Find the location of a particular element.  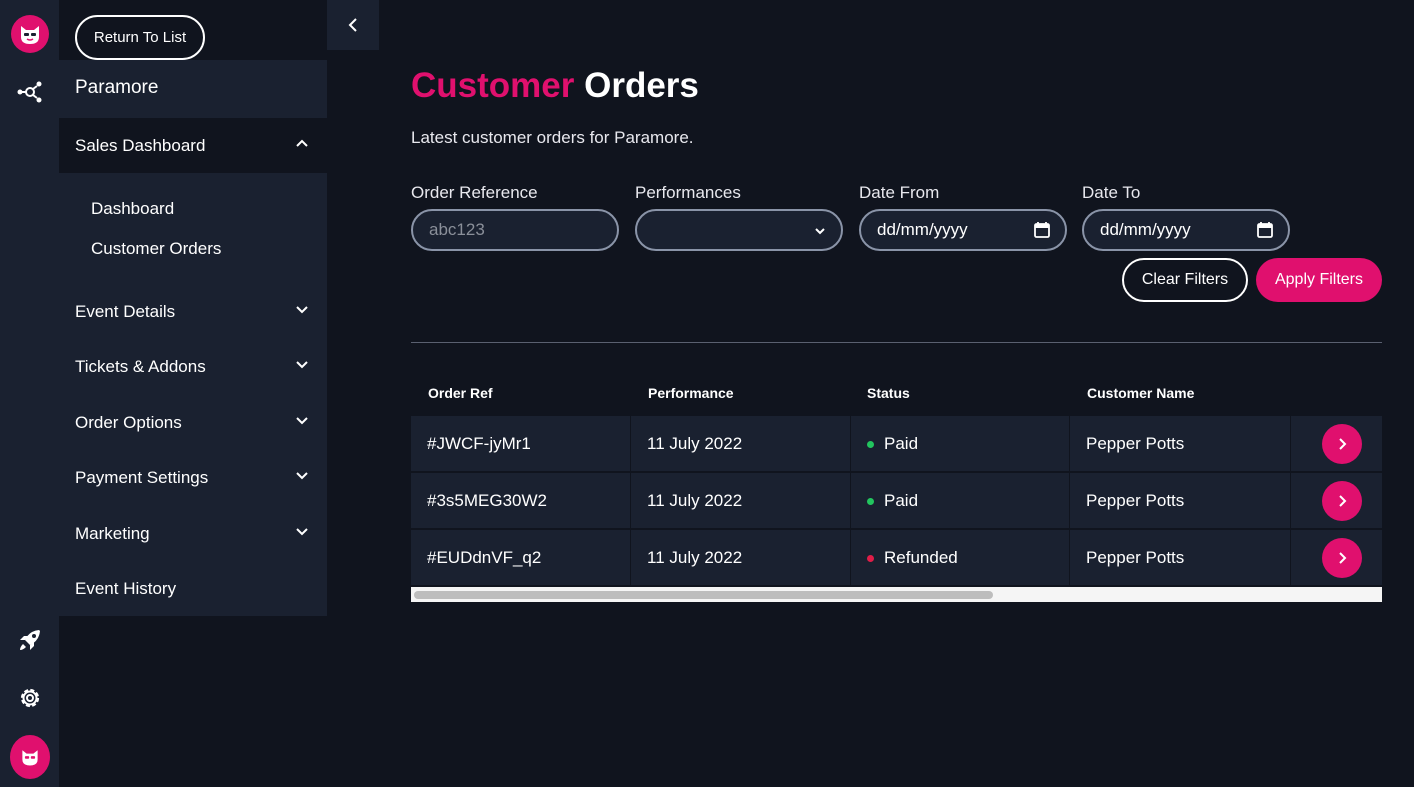

gear-icon is located at coordinates (30, 698).